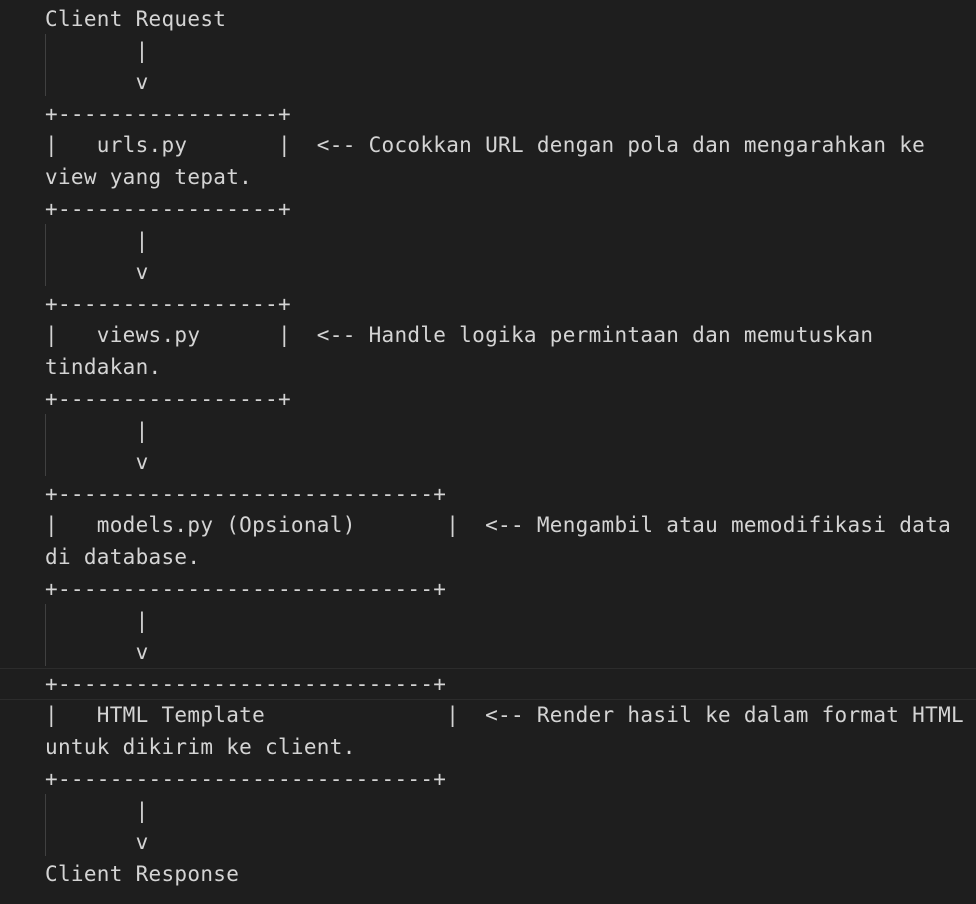 The image size is (976, 904). I want to click on code-line: Client Request, so click(510, 19).